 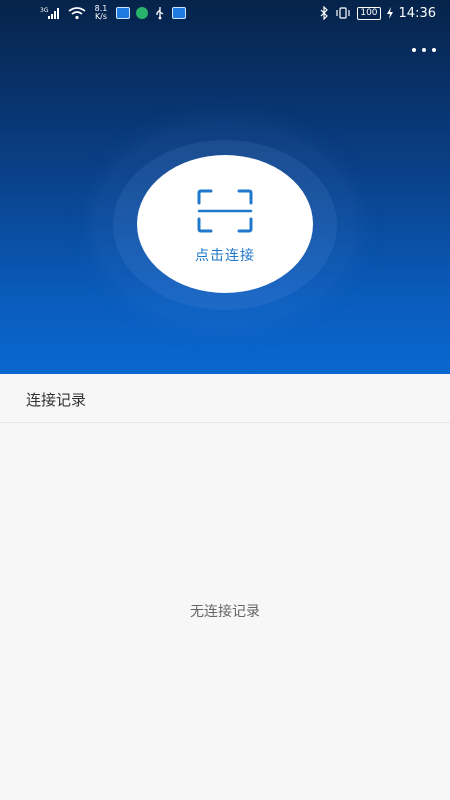 What do you see at coordinates (417, 13) in the screenshot?
I see `status-time: 14:36` at bounding box center [417, 13].